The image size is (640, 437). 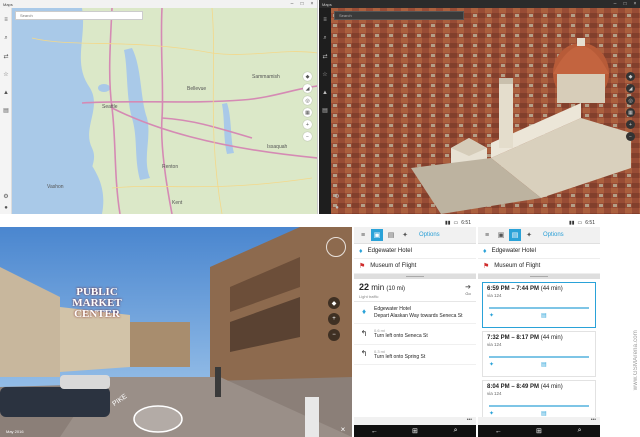 What do you see at coordinates (196, 89) in the screenshot?
I see `map-label-bellevue: Bellevue` at bounding box center [196, 89].